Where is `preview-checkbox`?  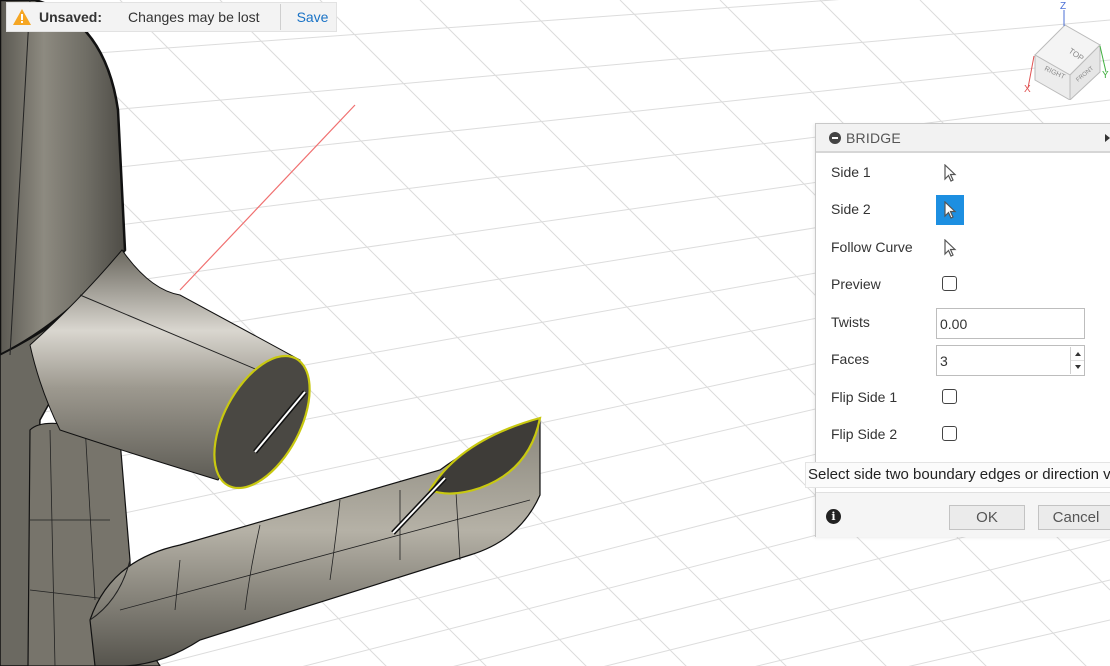
preview-checkbox is located at coordinates (949, 283).